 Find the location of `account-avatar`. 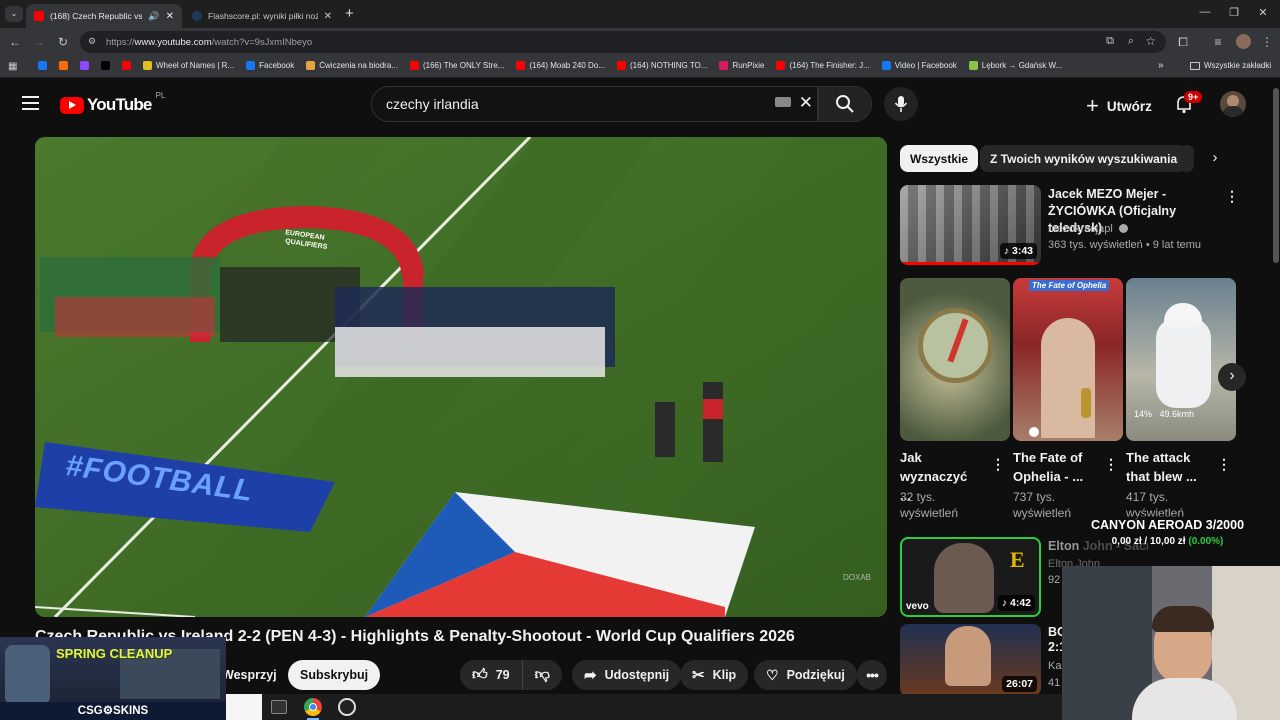

account-avatar is located at coordinates (1233, 104).